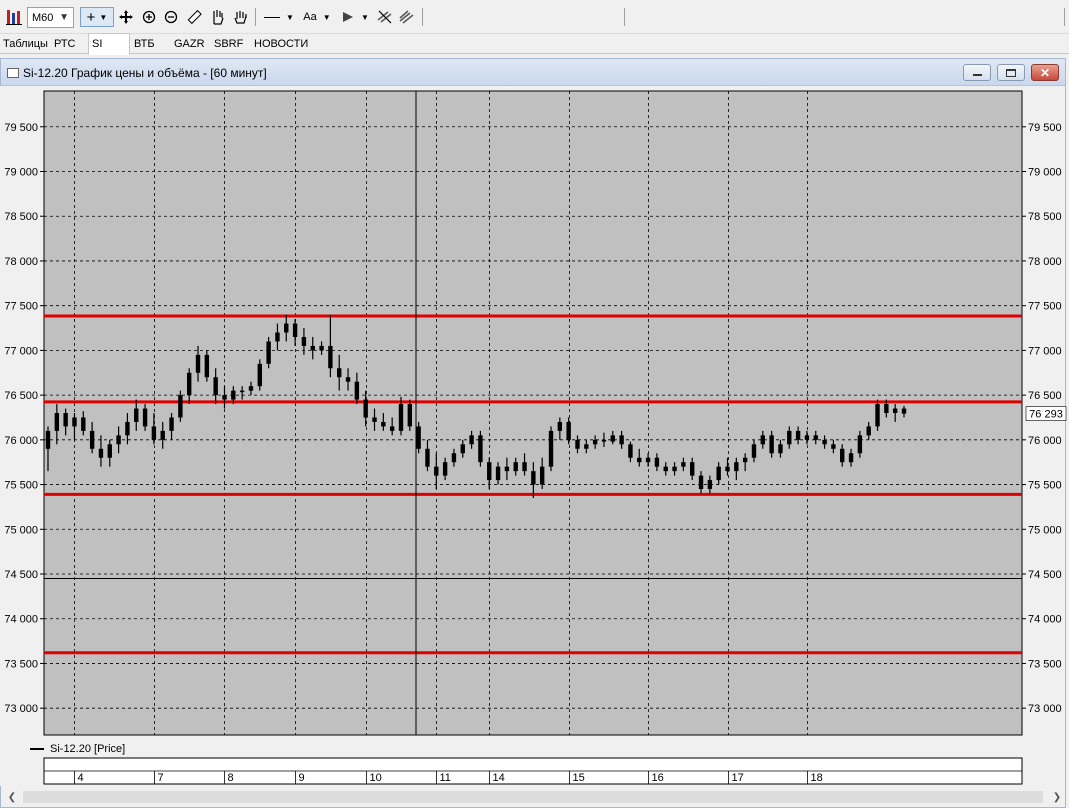  What do you see at coordinates (149, 17) in the screenshot?
I see `zoom-in-icon` at bounding box center [149, 17].